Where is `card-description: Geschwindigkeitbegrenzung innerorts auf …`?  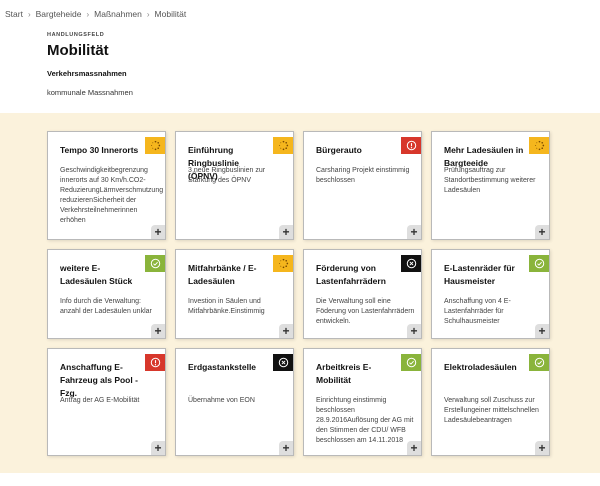 card-description: Geschwindigkeitbegrenzung innerorts auf … is located at coordinates (112, 195).